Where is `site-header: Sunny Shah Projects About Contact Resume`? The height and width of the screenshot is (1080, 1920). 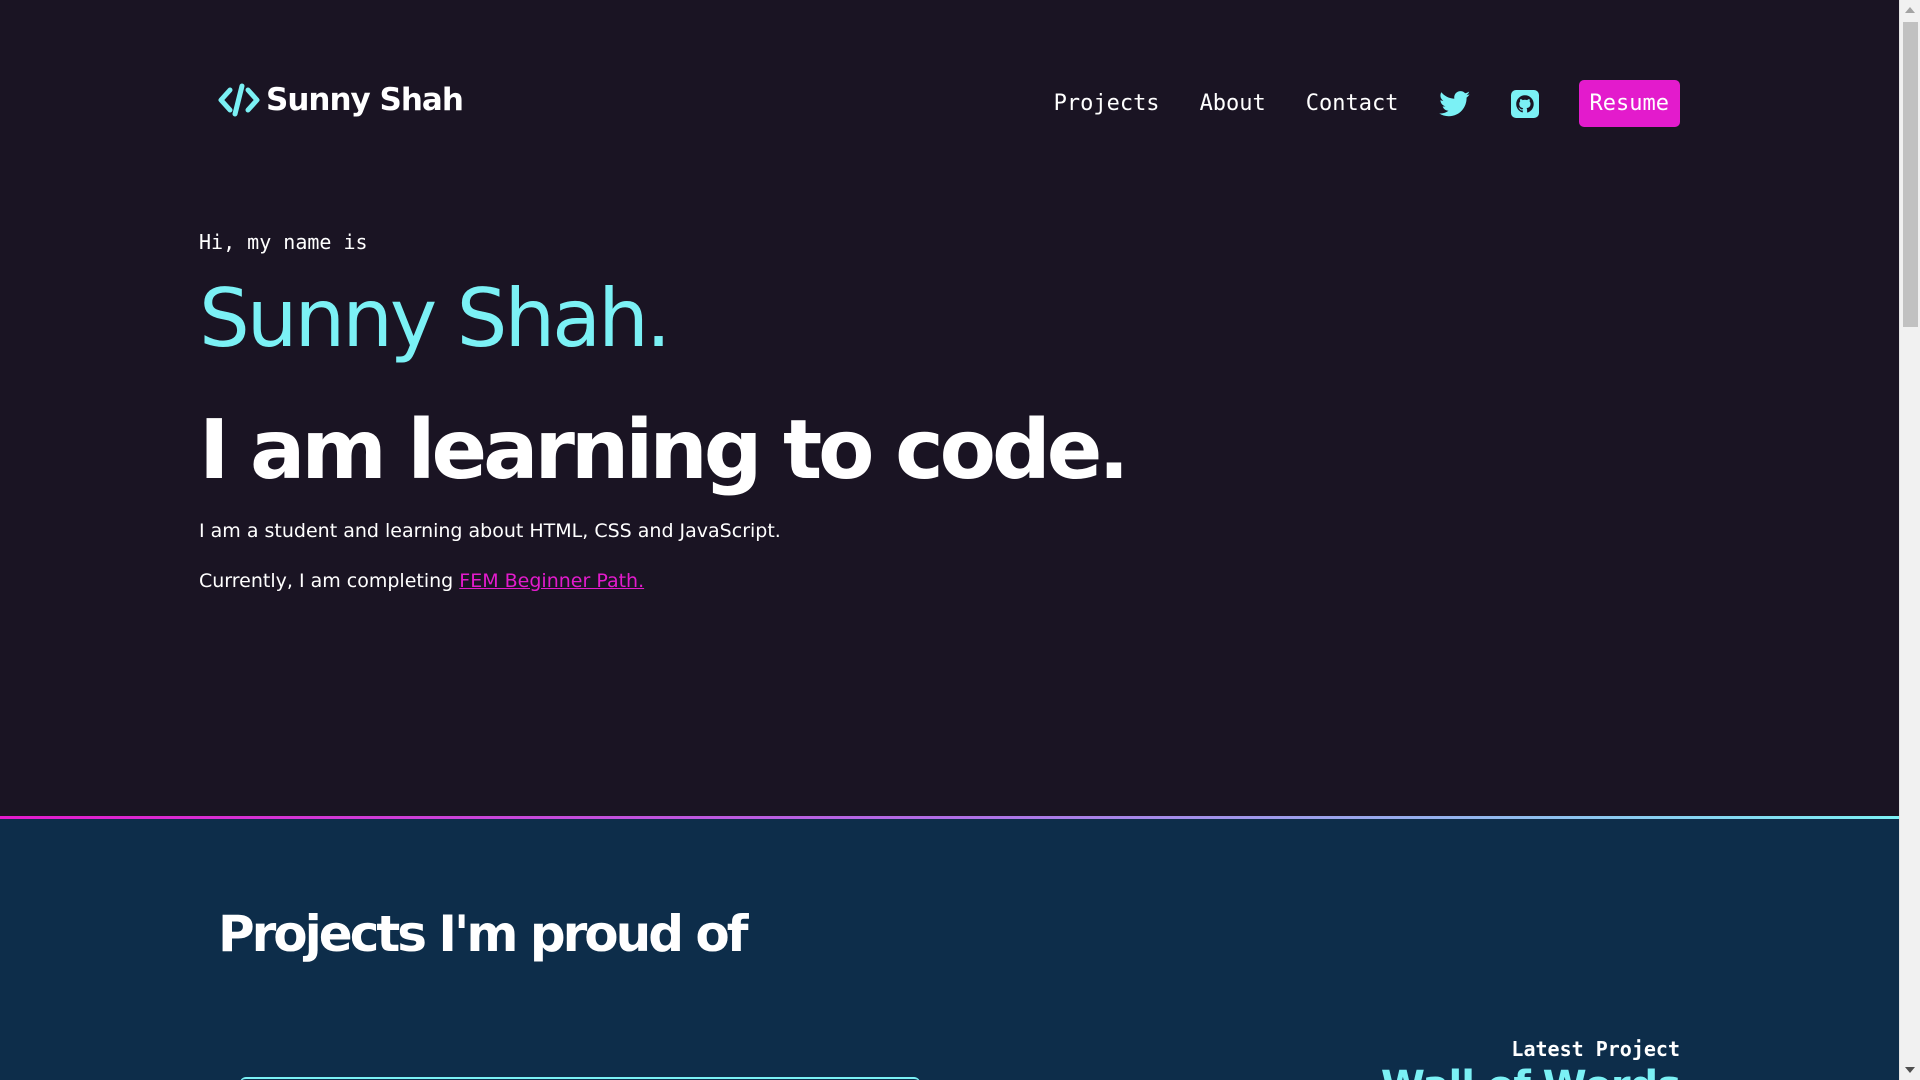 site-header: Sunny Shah Projects About Contact Resume is located at coordinates (949, 80).